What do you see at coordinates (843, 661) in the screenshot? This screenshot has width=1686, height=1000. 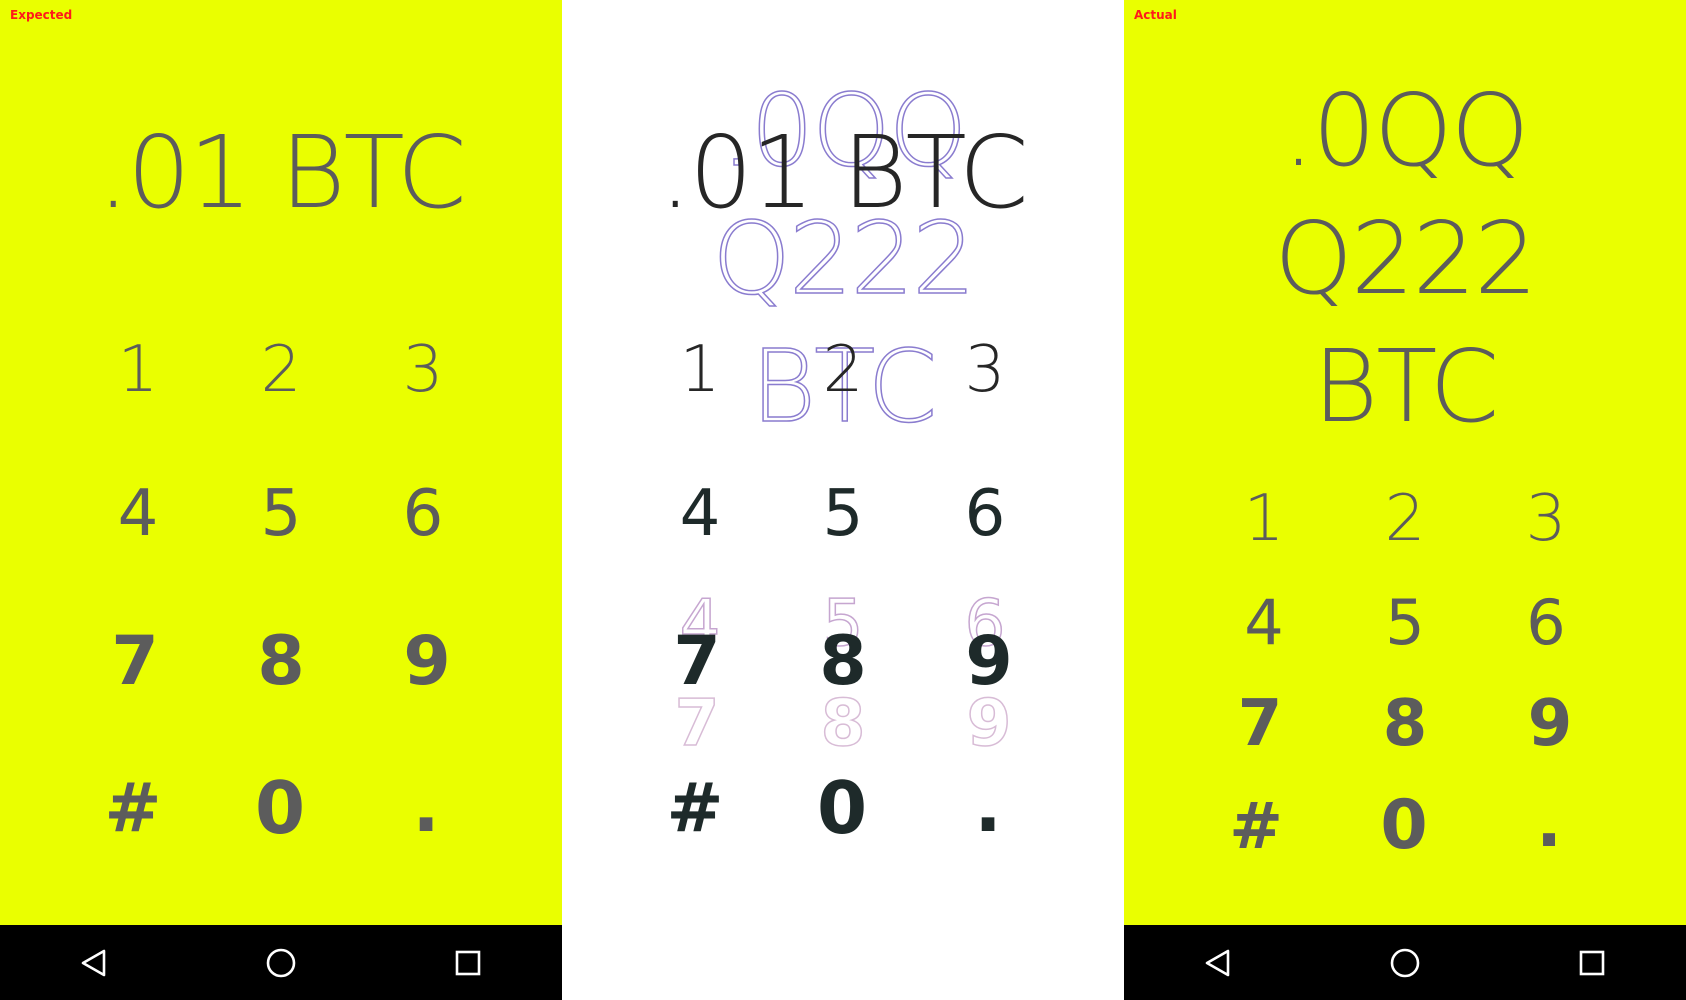 I see `diff-key-8: 8` at bounding box center [843, 661].